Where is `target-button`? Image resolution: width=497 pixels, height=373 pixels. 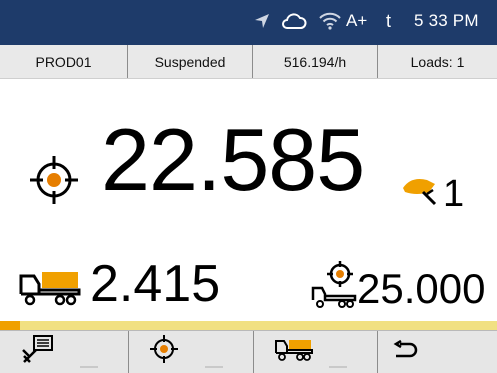 target-button is located at coordinates (191, 352).